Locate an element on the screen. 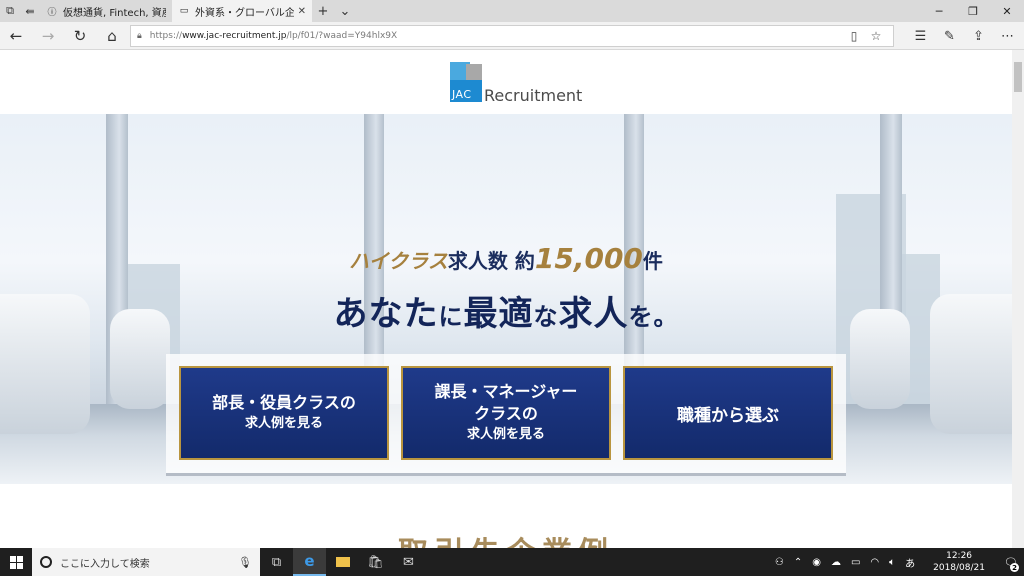 The height and width of the screenshot is (576, 1024). file-explorer-app is located at coordinates (342, 562).